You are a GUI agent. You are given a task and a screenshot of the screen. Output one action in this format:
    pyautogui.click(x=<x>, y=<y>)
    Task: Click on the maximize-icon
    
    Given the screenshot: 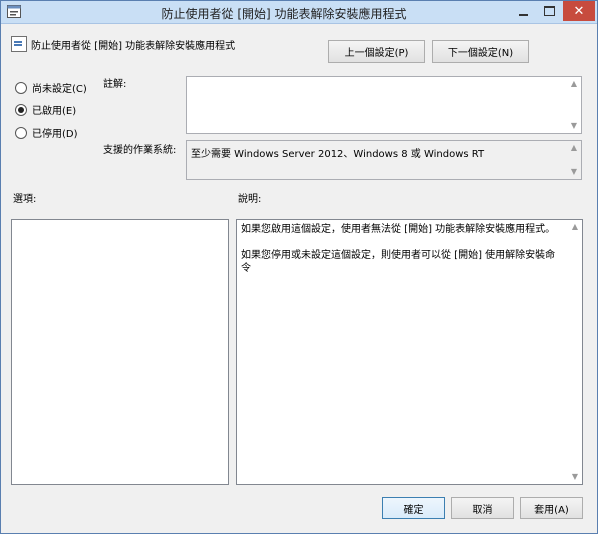 What is the action you would take?
    pyautogui.click(x=549, y=11)
    